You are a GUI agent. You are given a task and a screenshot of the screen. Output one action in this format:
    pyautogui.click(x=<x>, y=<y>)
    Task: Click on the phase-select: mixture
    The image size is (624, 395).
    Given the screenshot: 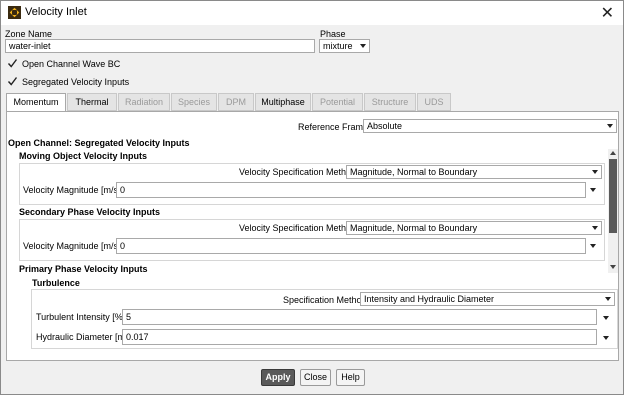 What is the action you would take?
    pyautogui.click(x=344, y=46)
    